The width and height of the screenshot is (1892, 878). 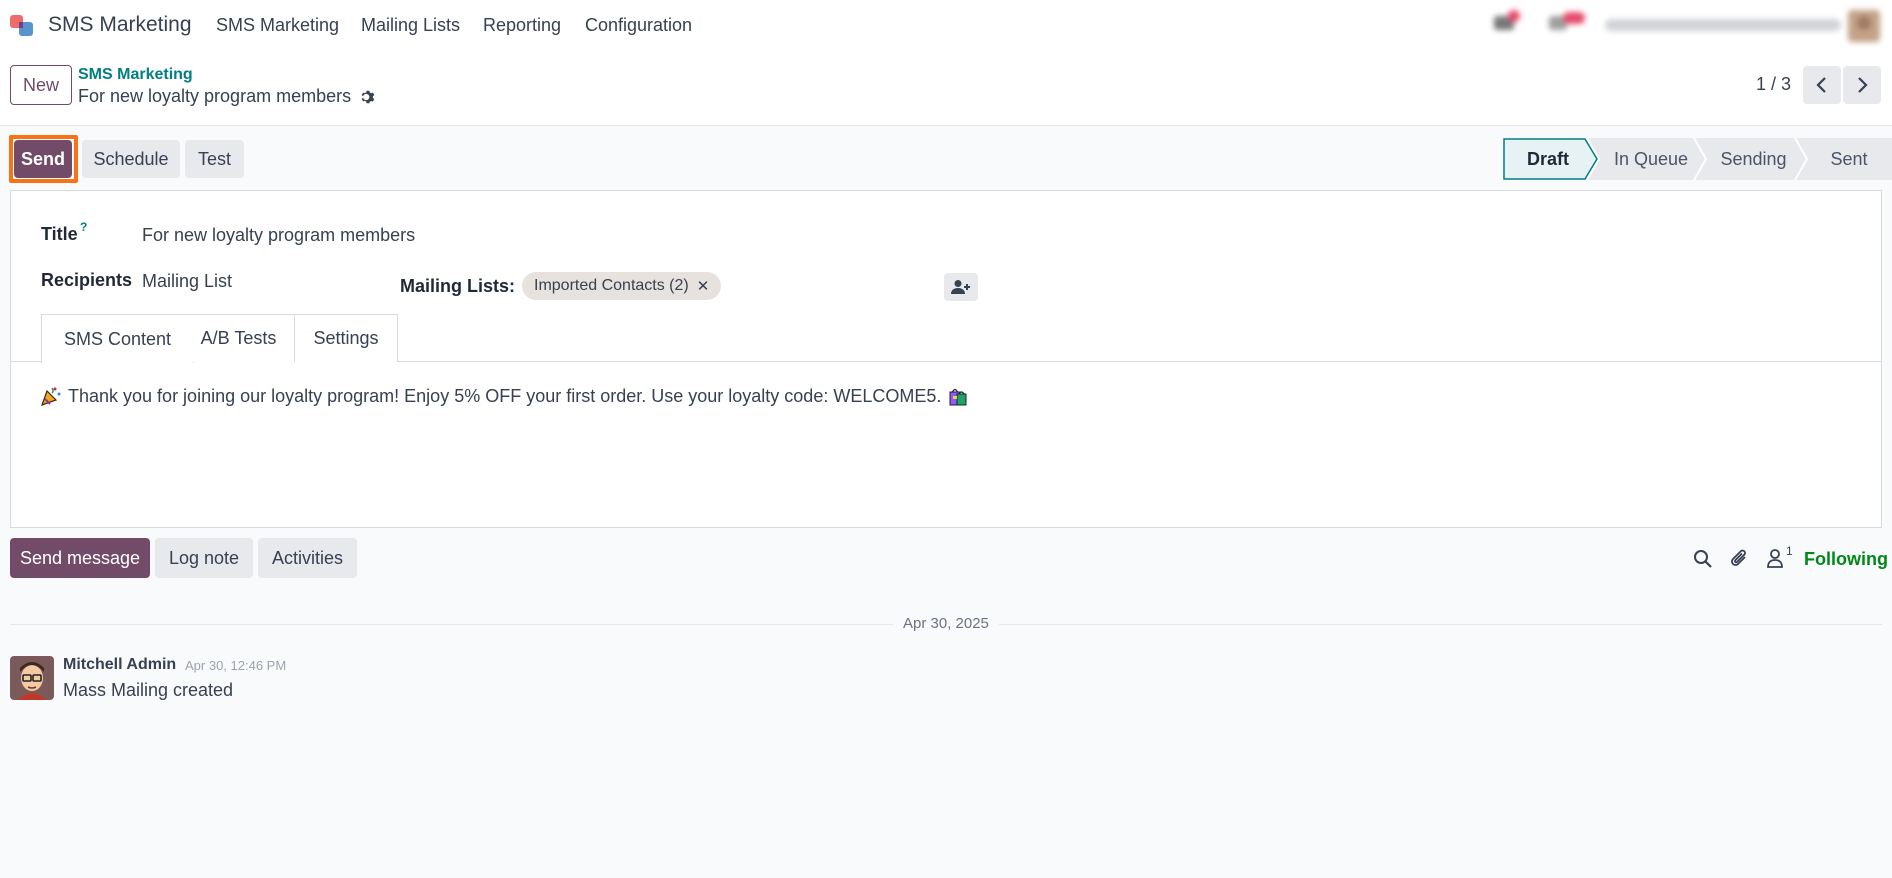 I want to click on tab-sms-content-label: SMS Content, so click(x=117, y=338).